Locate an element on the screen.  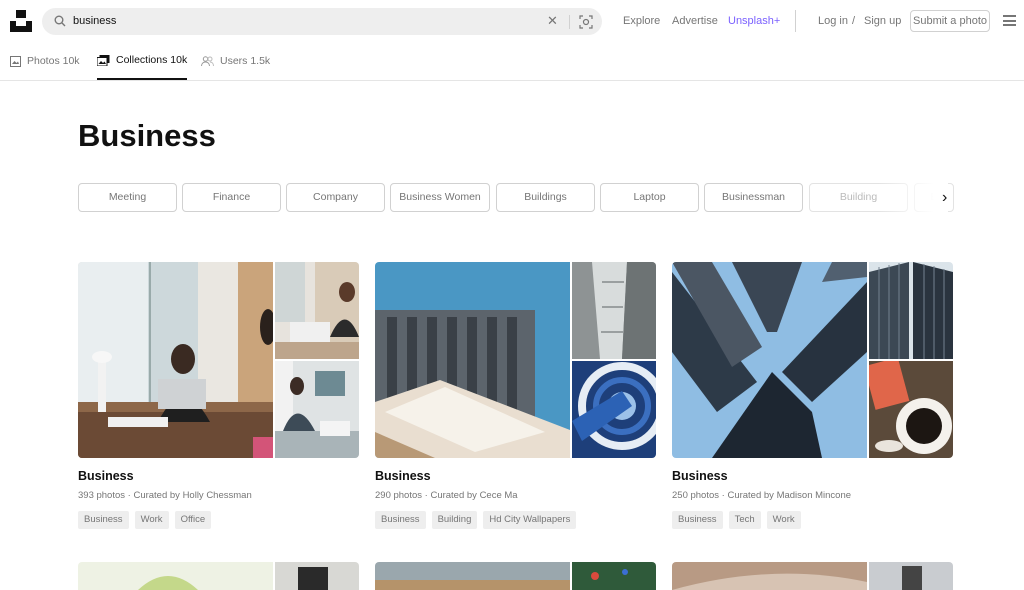
submit-photo-button: Submit a photo is located at coordinates (950, 21).